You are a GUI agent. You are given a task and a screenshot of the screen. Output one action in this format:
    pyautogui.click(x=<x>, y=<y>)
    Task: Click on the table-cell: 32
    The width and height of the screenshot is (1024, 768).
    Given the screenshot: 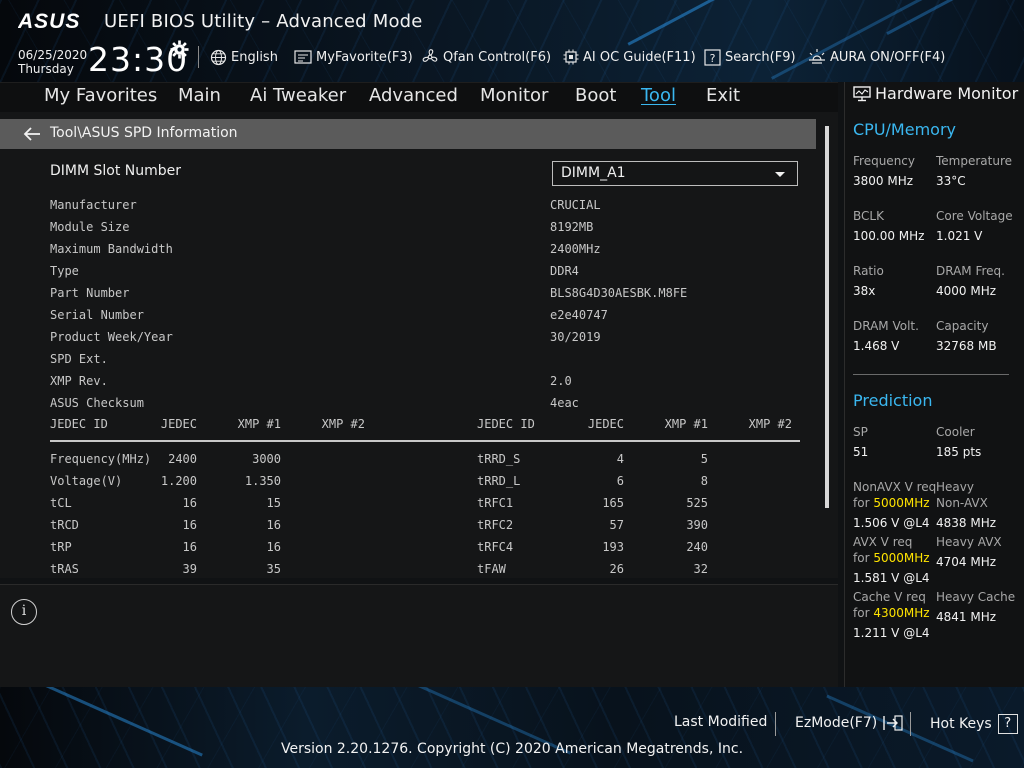 What is the action you would take?
    pyautogui.click(x=700, y=568)
    